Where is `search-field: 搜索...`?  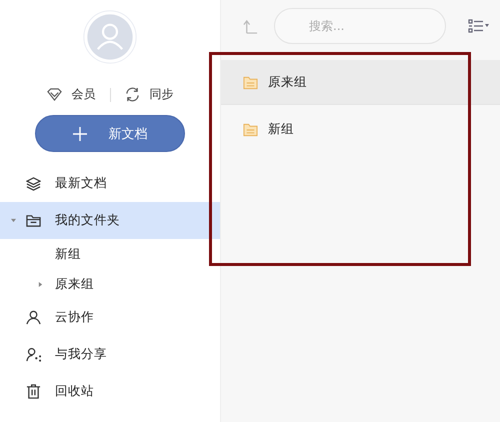 search-field: 搜索... is located at coordinates (360, 26).